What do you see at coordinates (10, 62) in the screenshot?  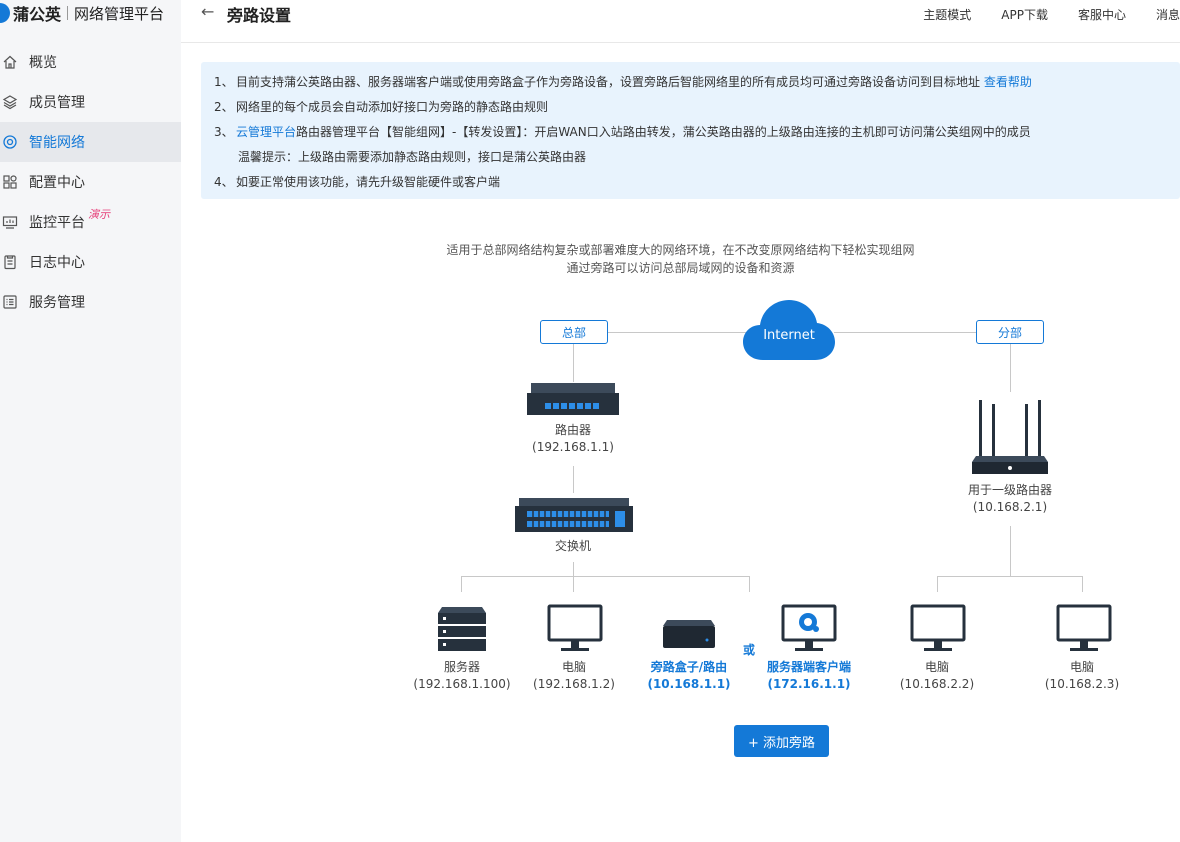 I see `home-icon` at bounding box center [10, 62].